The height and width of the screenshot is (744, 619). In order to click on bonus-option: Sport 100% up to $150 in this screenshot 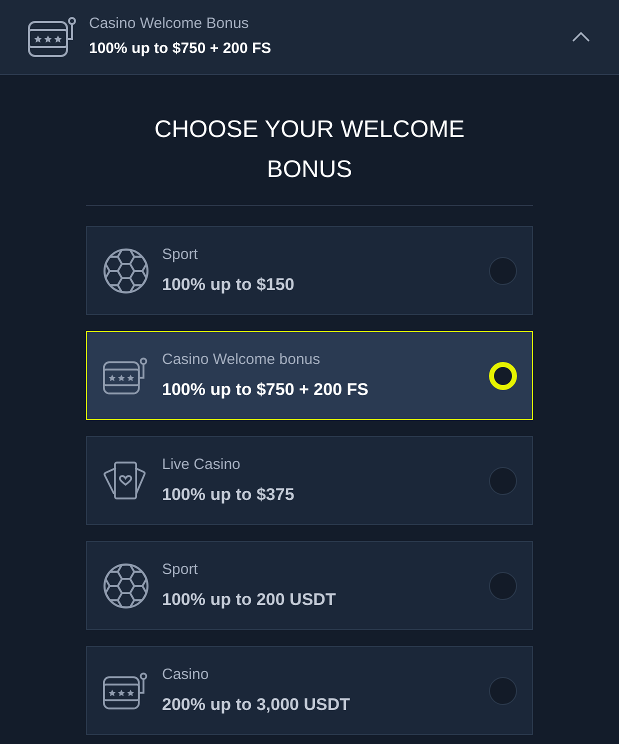, I will do `click(309, 270)`.